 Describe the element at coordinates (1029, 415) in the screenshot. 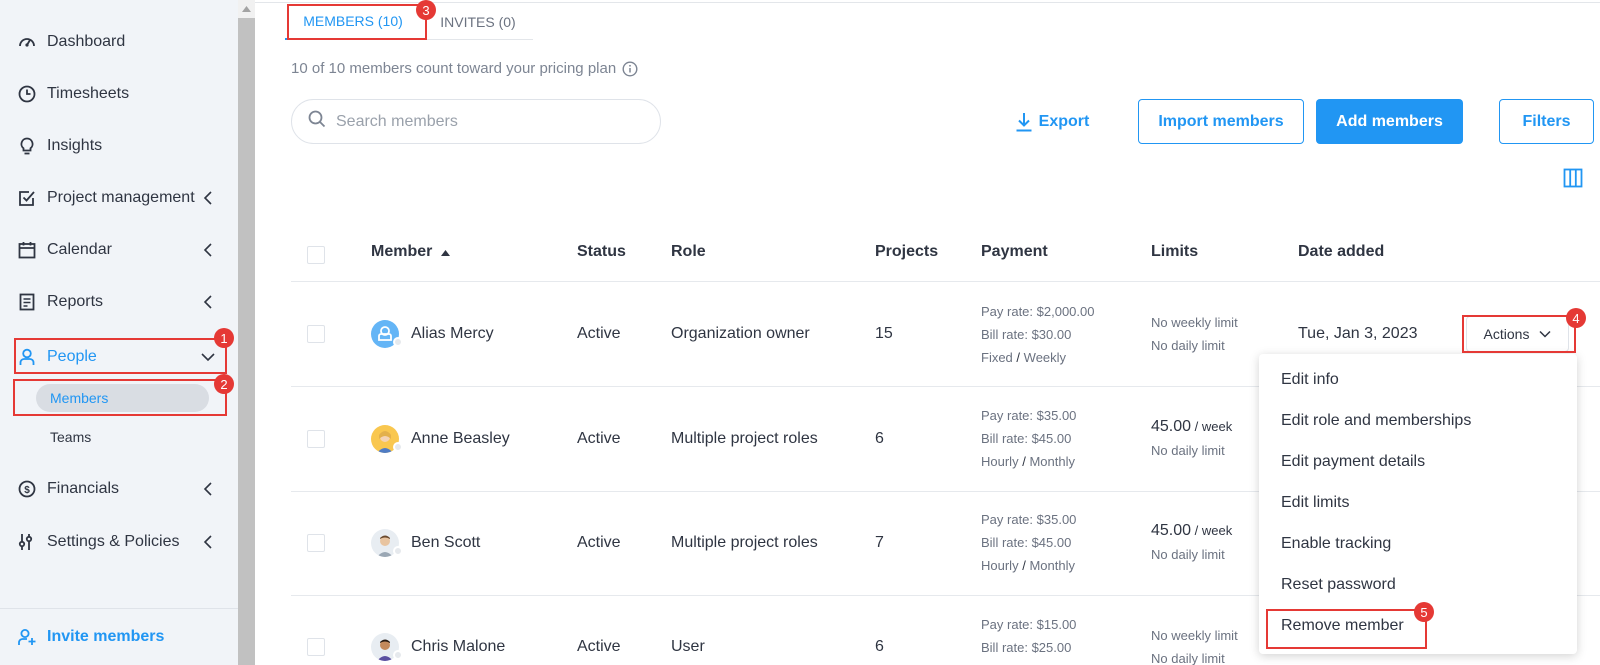

I see `pay-rate: Pay rate: $35.00` at that location.